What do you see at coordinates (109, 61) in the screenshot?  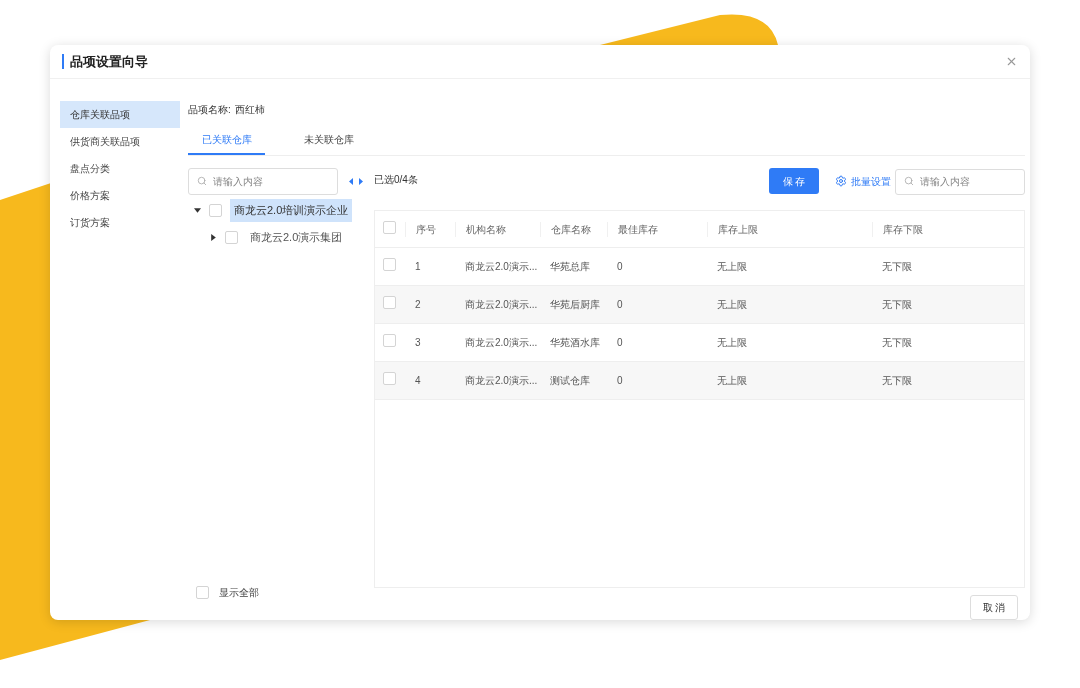 I see `dialog-title: 品项设置向导` at bounding box center [109, 61].